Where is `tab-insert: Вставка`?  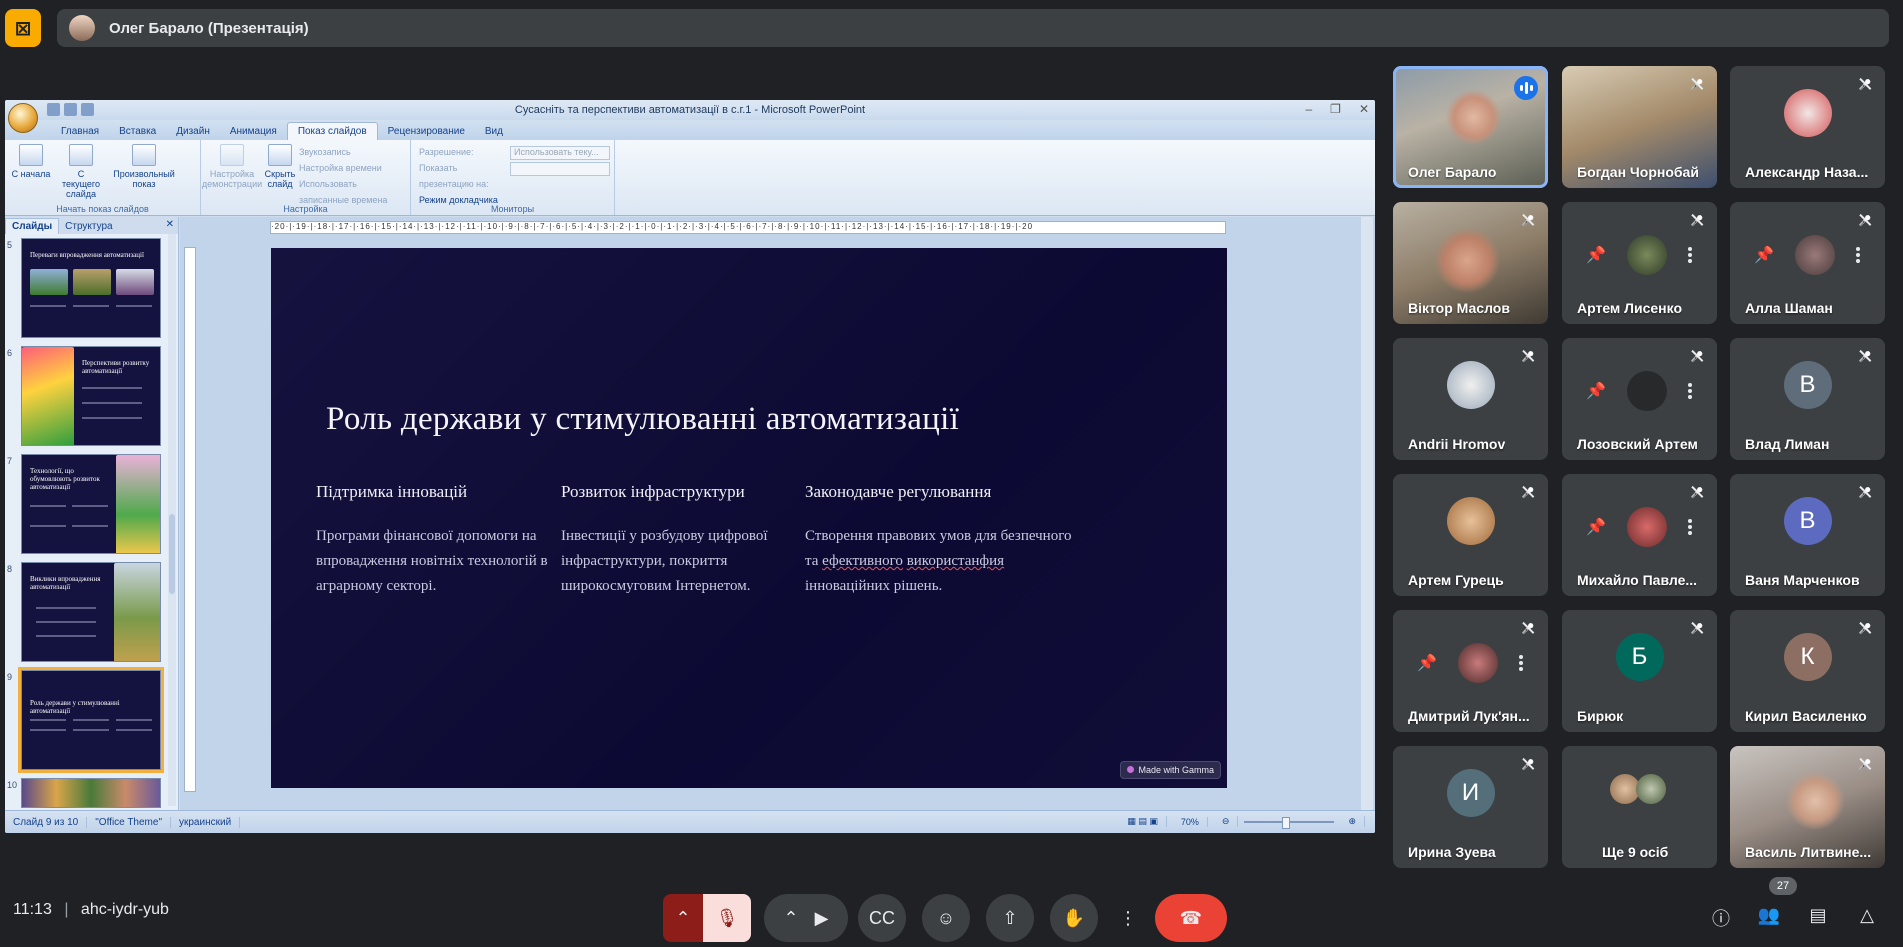 tab-insert: Вставка is located at coordinates (137, 131).